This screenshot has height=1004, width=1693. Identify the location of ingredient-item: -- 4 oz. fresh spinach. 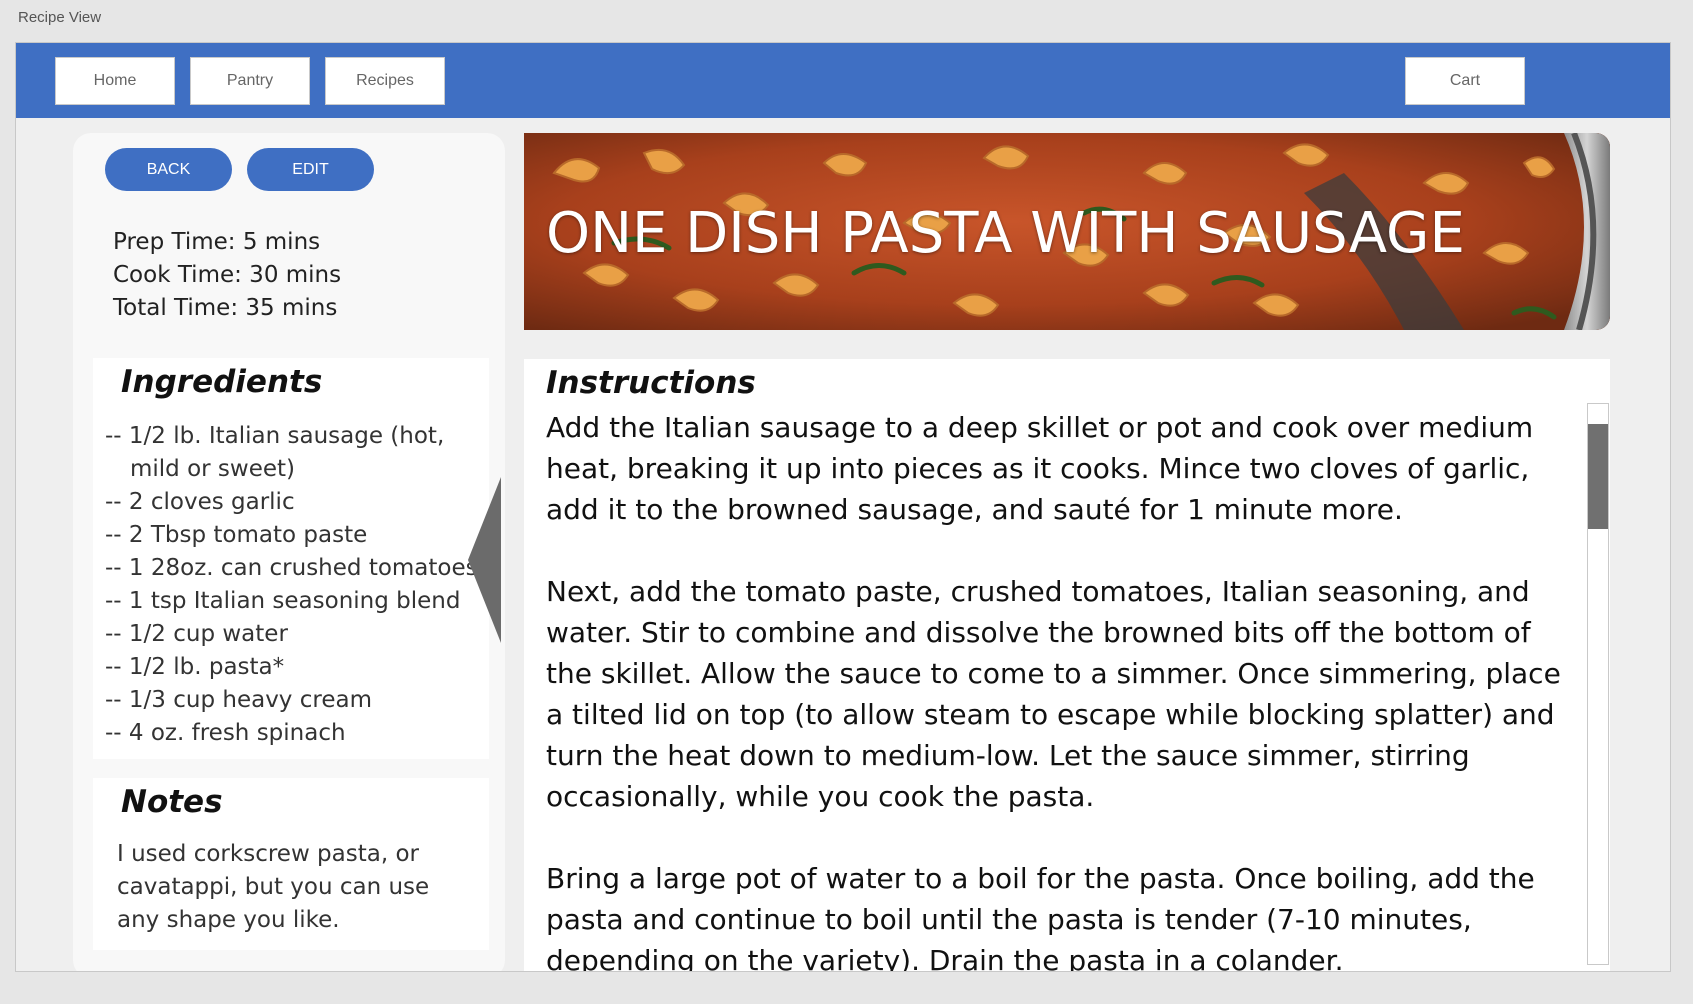
(225, 733).